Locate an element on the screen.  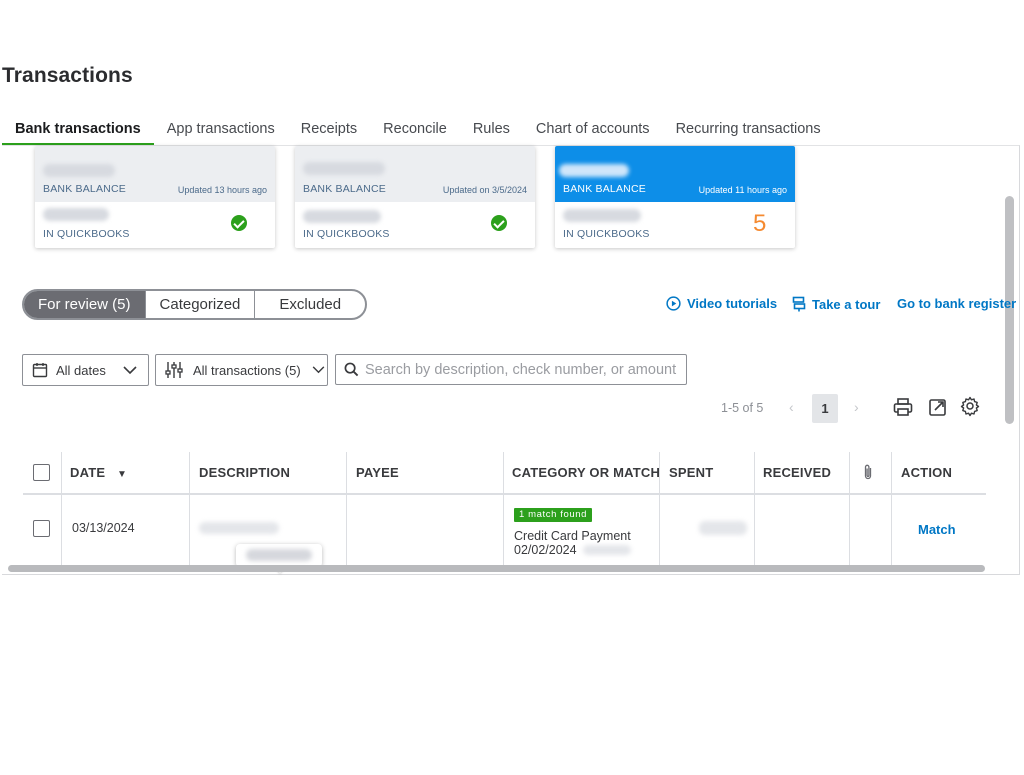
horizontal-scrollbar is located at coordinates (496, 568).